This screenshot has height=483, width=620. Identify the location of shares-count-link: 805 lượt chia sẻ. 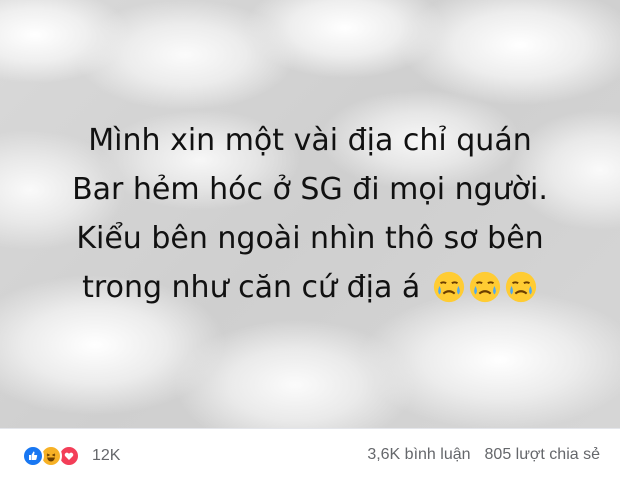
(542, 455).